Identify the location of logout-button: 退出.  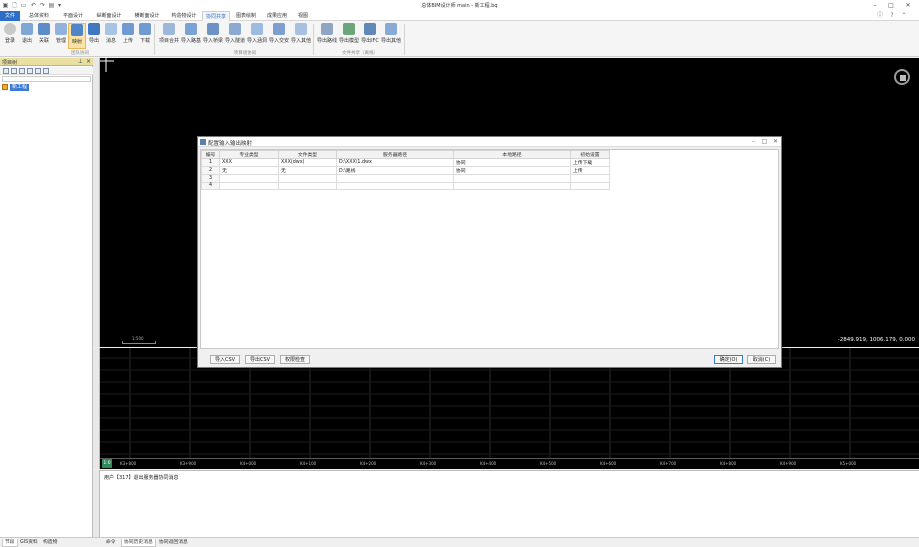
(27, 36).